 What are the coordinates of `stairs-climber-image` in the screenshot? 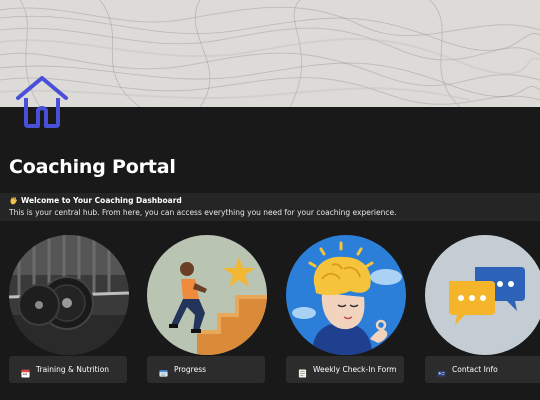 It's located at (207, 295).